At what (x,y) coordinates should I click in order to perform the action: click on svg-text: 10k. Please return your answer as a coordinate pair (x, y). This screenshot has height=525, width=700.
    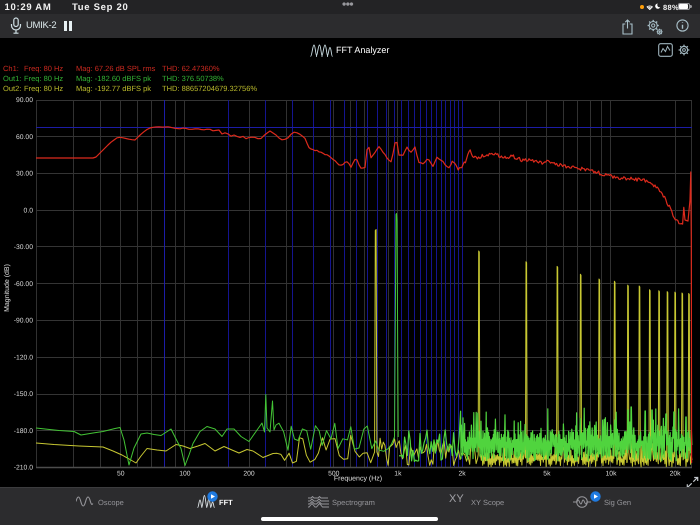
    Looking at the image, I should click on (612, 474).